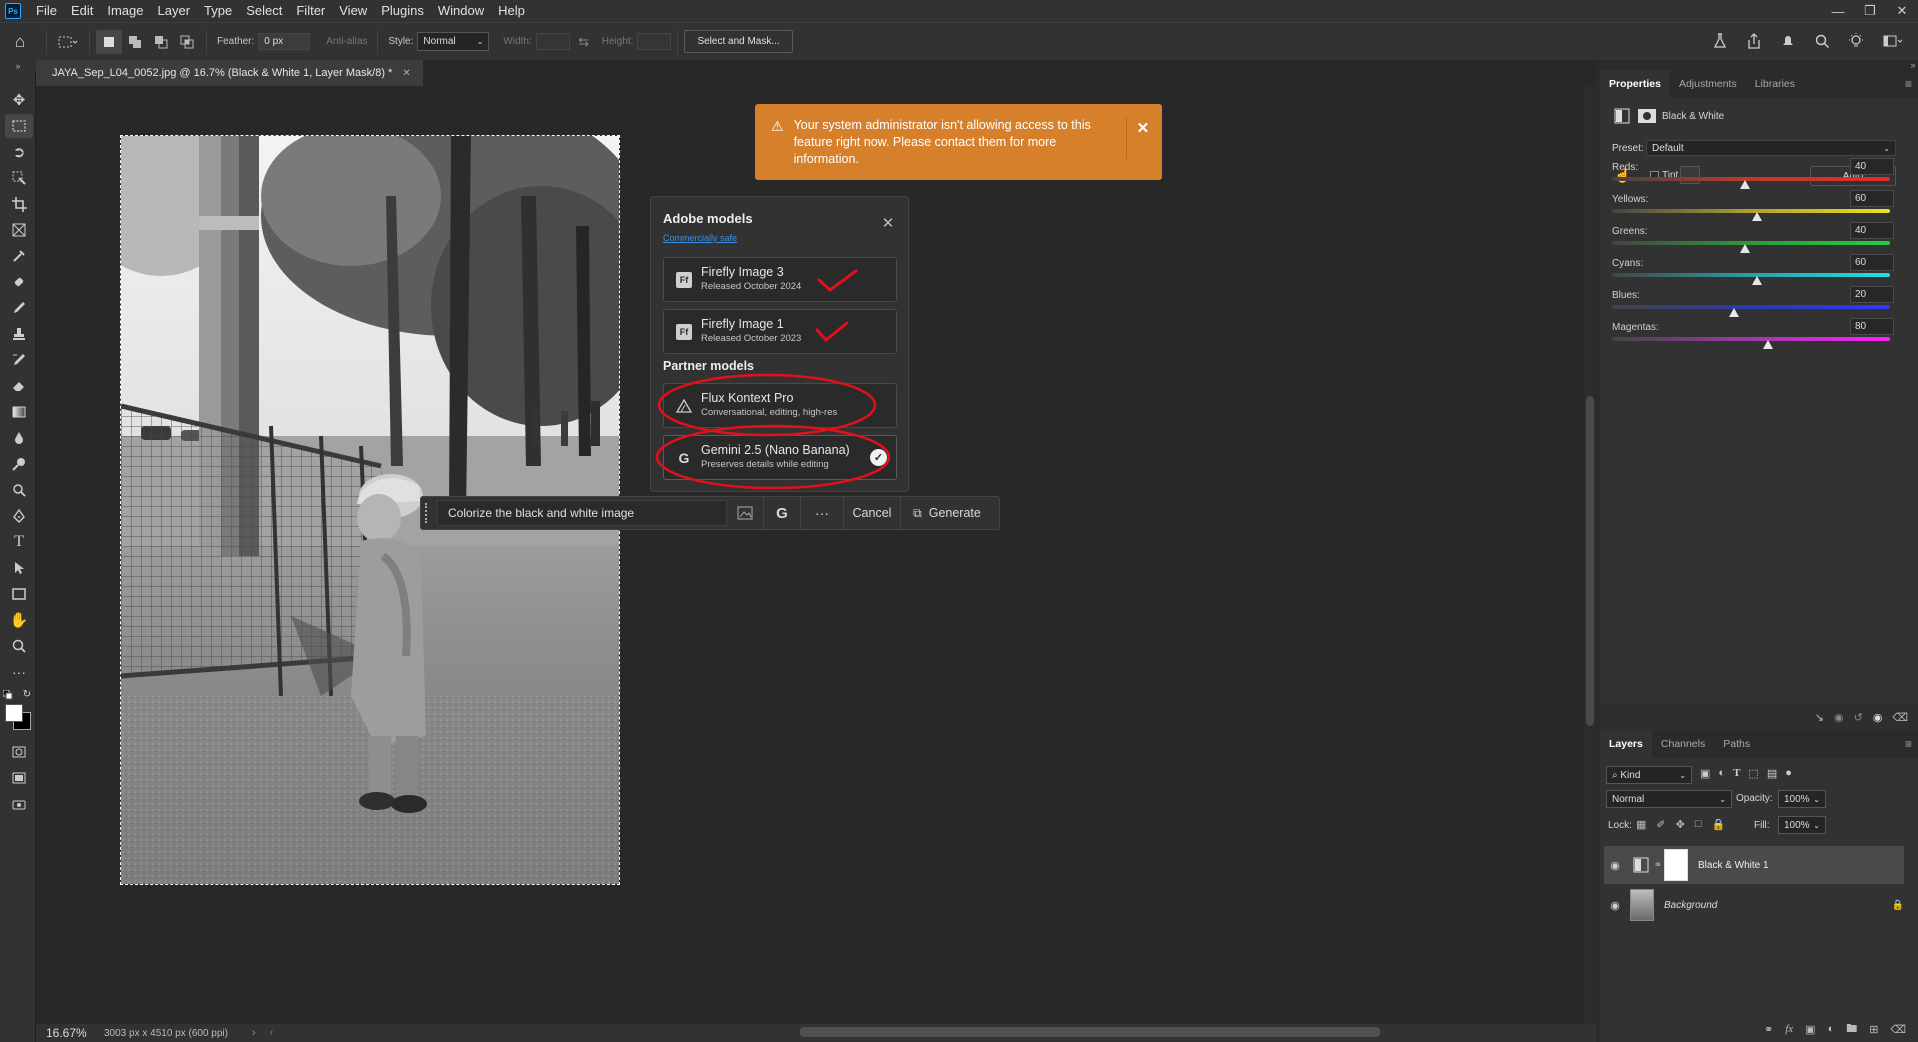 Image resolution: width=1918 pixels, height=1042 pixels. Describe the element at coordinates (1641, 824) in the screenshot. I see `lock-transparent-icon: ▦` at that location.